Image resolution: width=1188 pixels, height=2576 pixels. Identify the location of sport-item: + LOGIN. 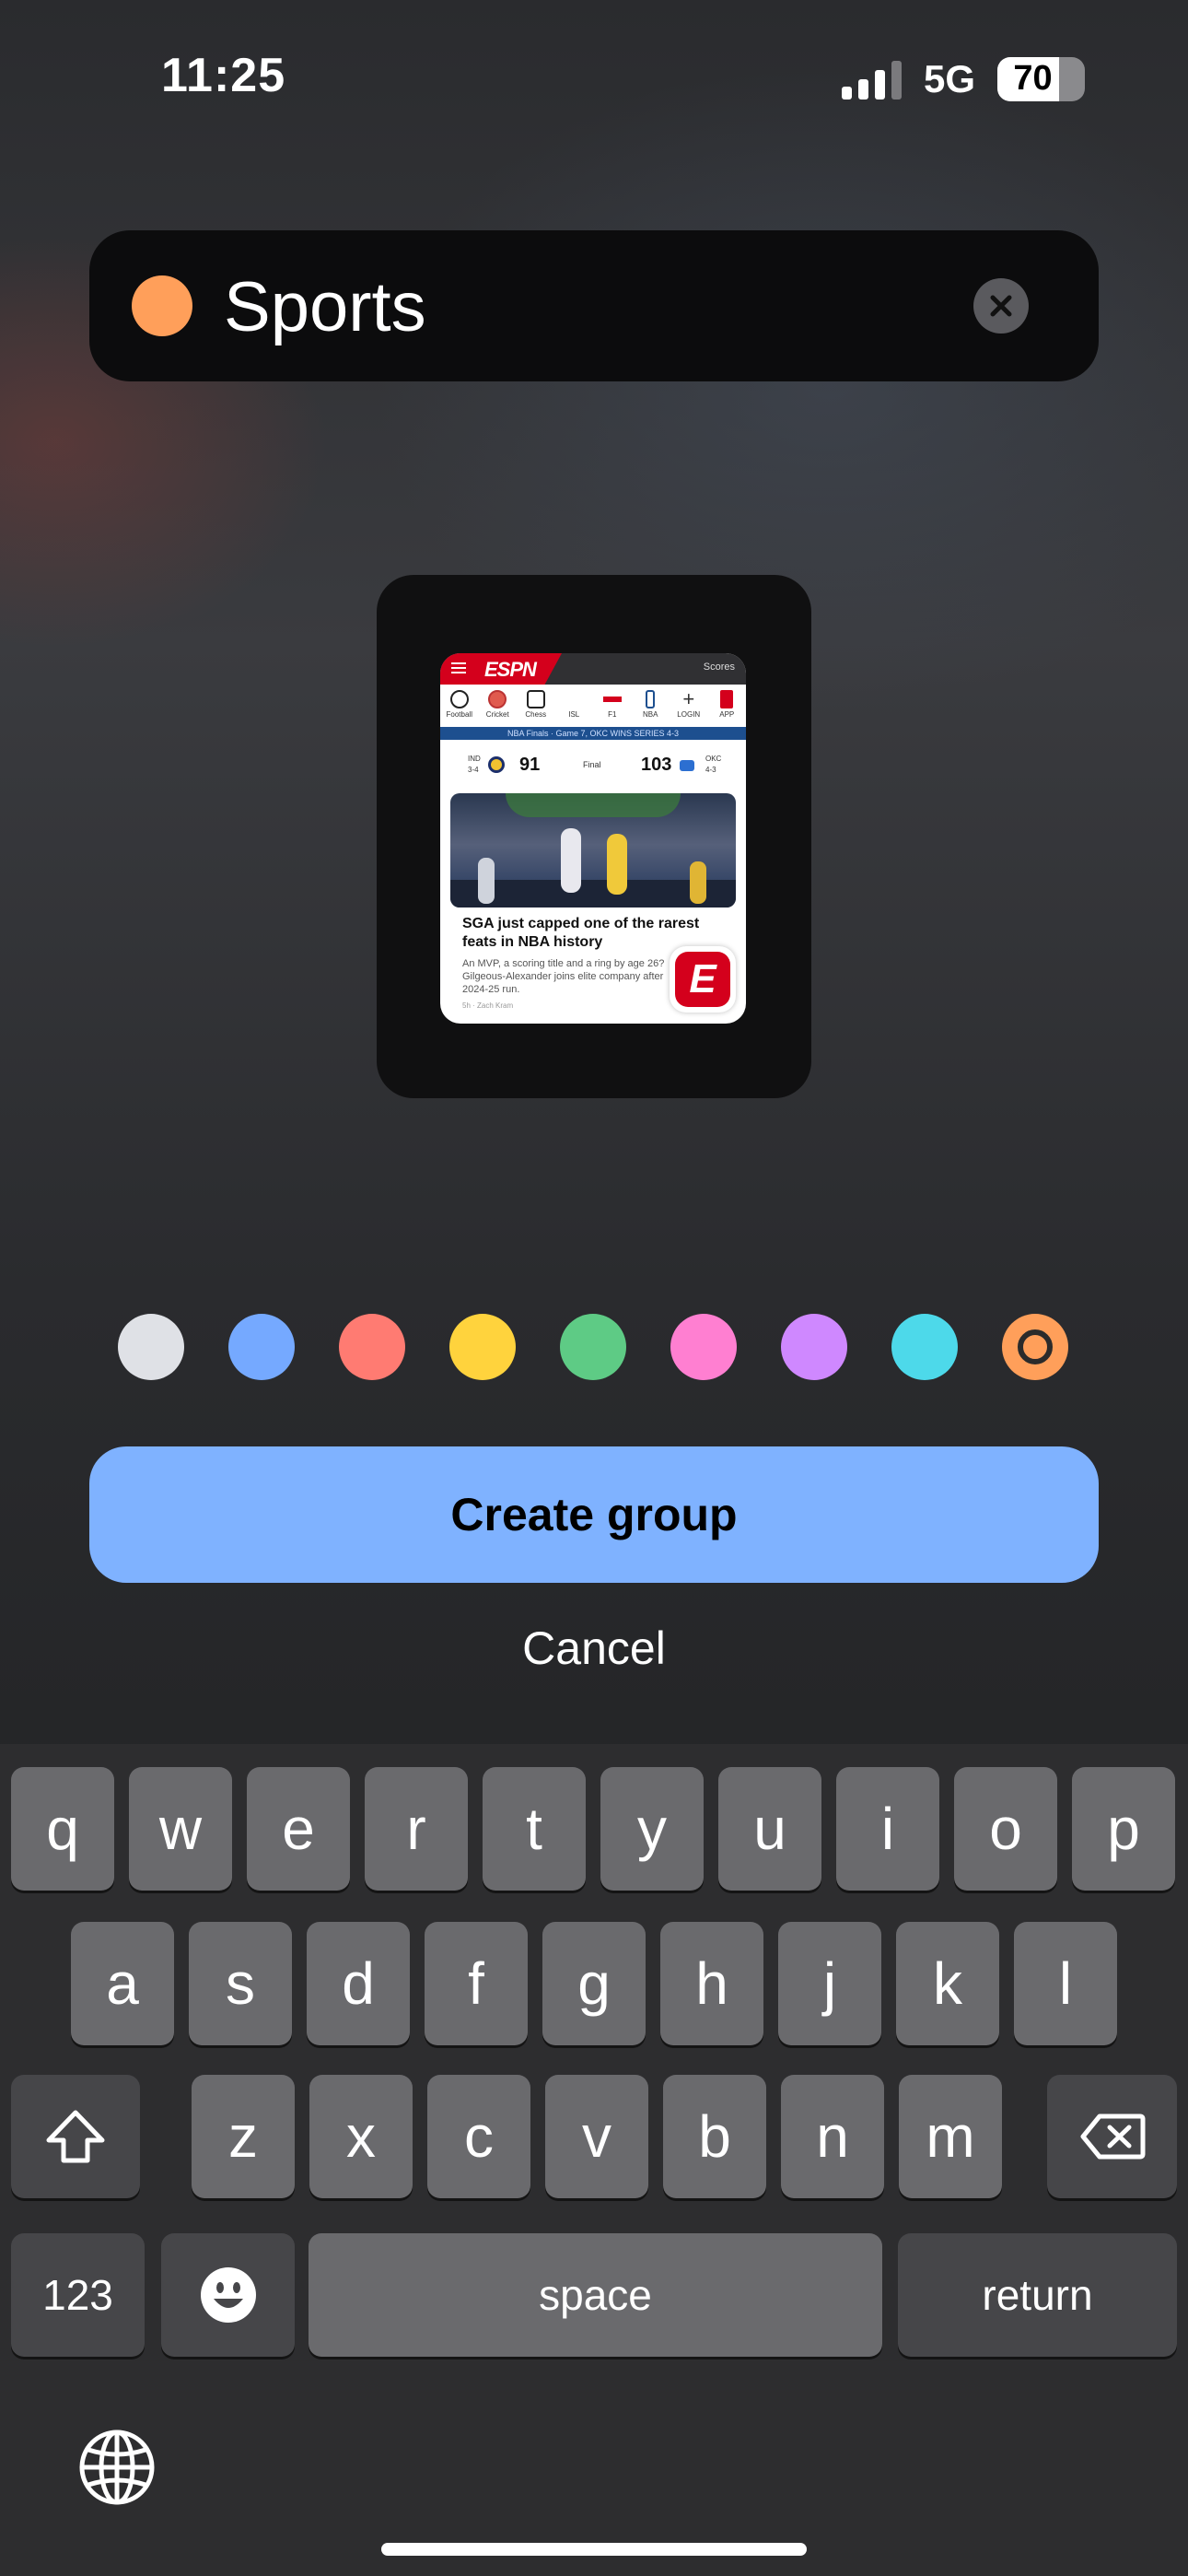
(689, 706).